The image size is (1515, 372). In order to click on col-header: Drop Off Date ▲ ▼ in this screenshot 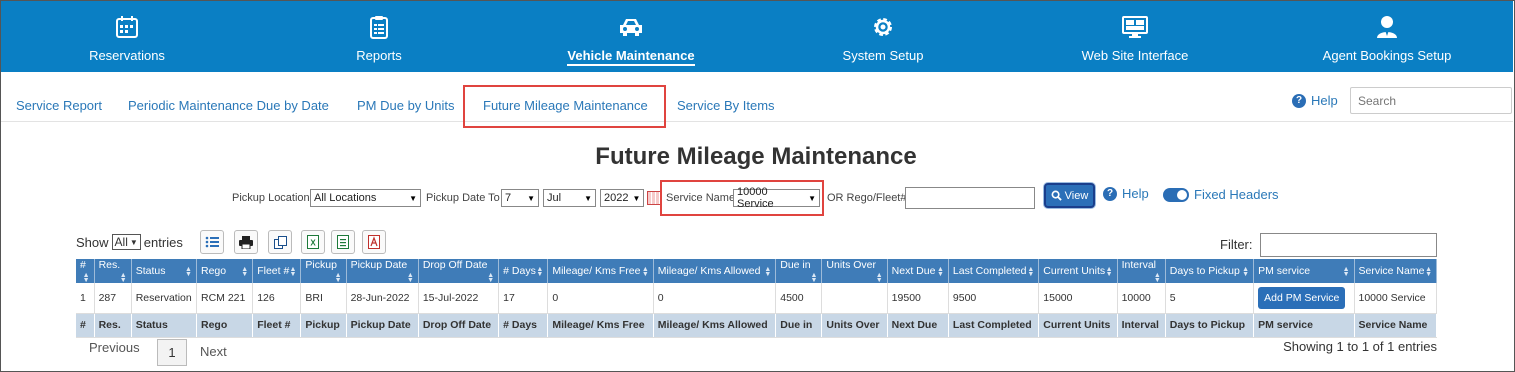, I will do `click(459, 271)`.